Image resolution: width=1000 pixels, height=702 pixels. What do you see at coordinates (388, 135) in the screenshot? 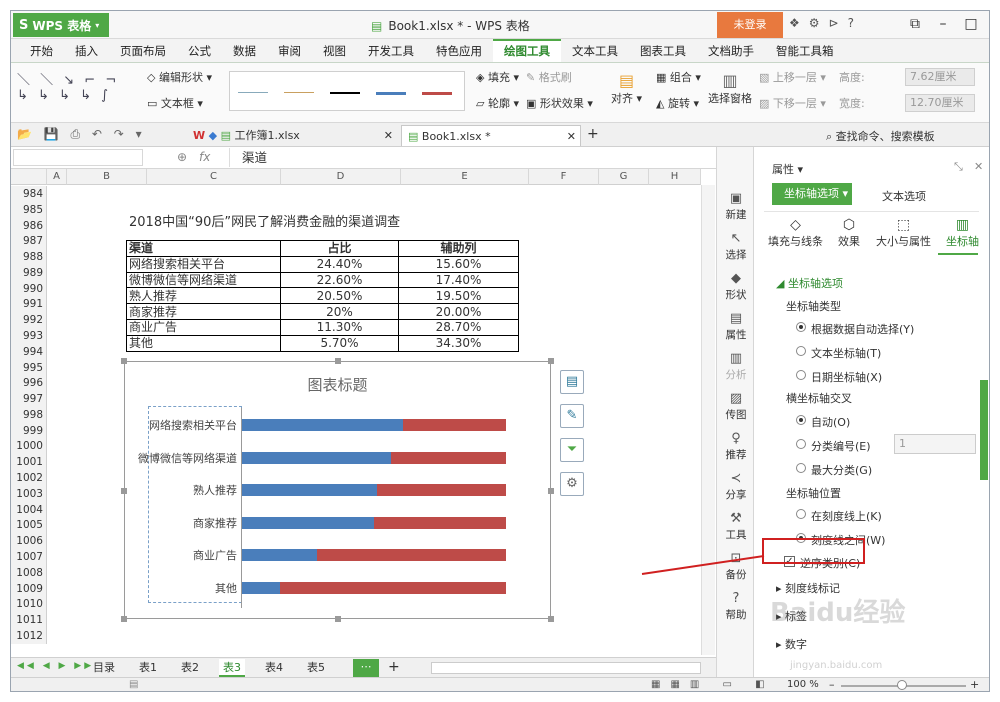
I see `close-icon: ✕` at bounding box center [388, 135].